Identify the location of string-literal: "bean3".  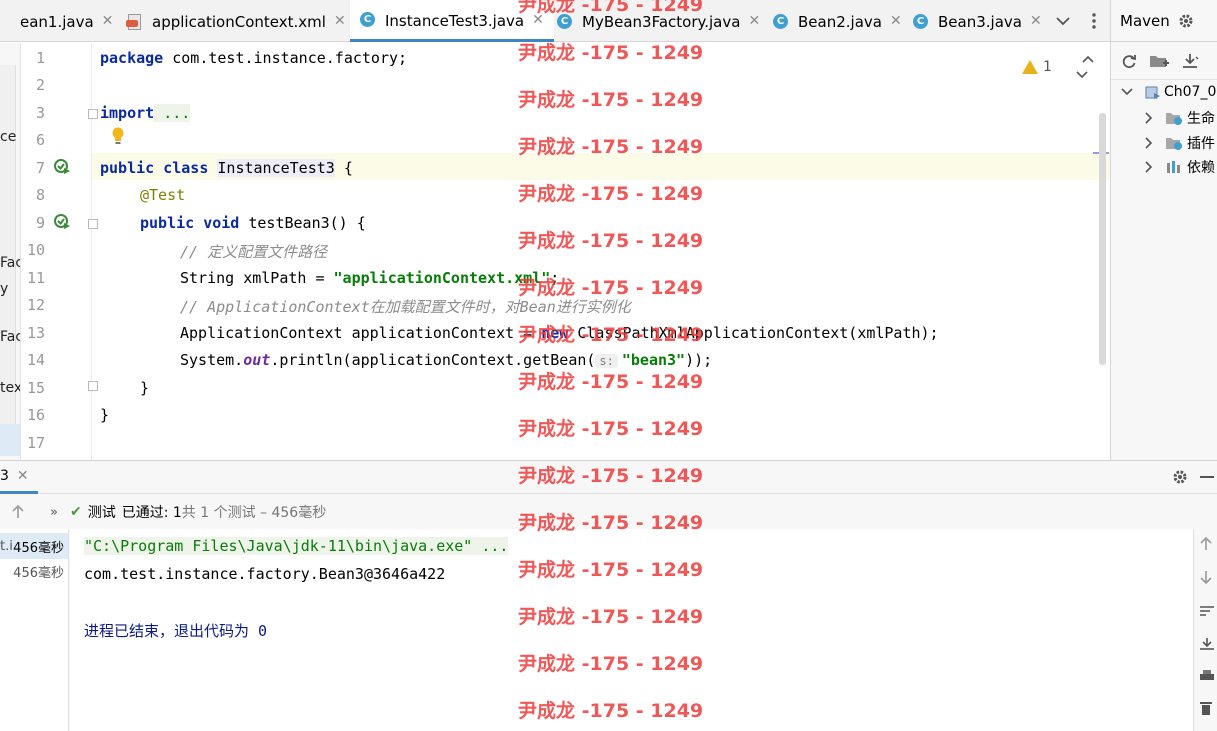
(653, 360).